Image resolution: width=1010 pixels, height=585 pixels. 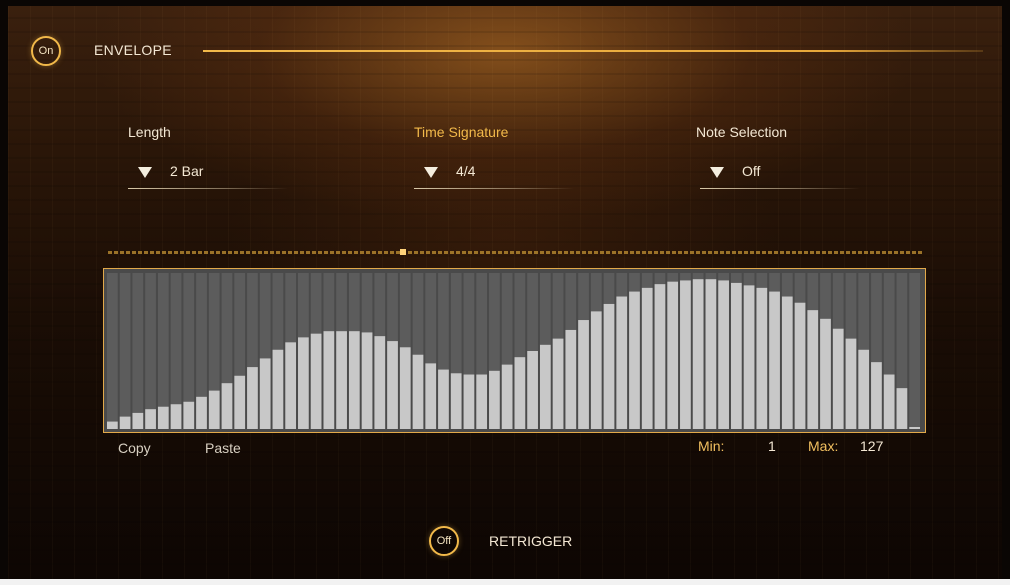 What do you see at coordinates (823, 446) in the screenshot?
I see `max-label: Max:` at bounding box center [823, 446].